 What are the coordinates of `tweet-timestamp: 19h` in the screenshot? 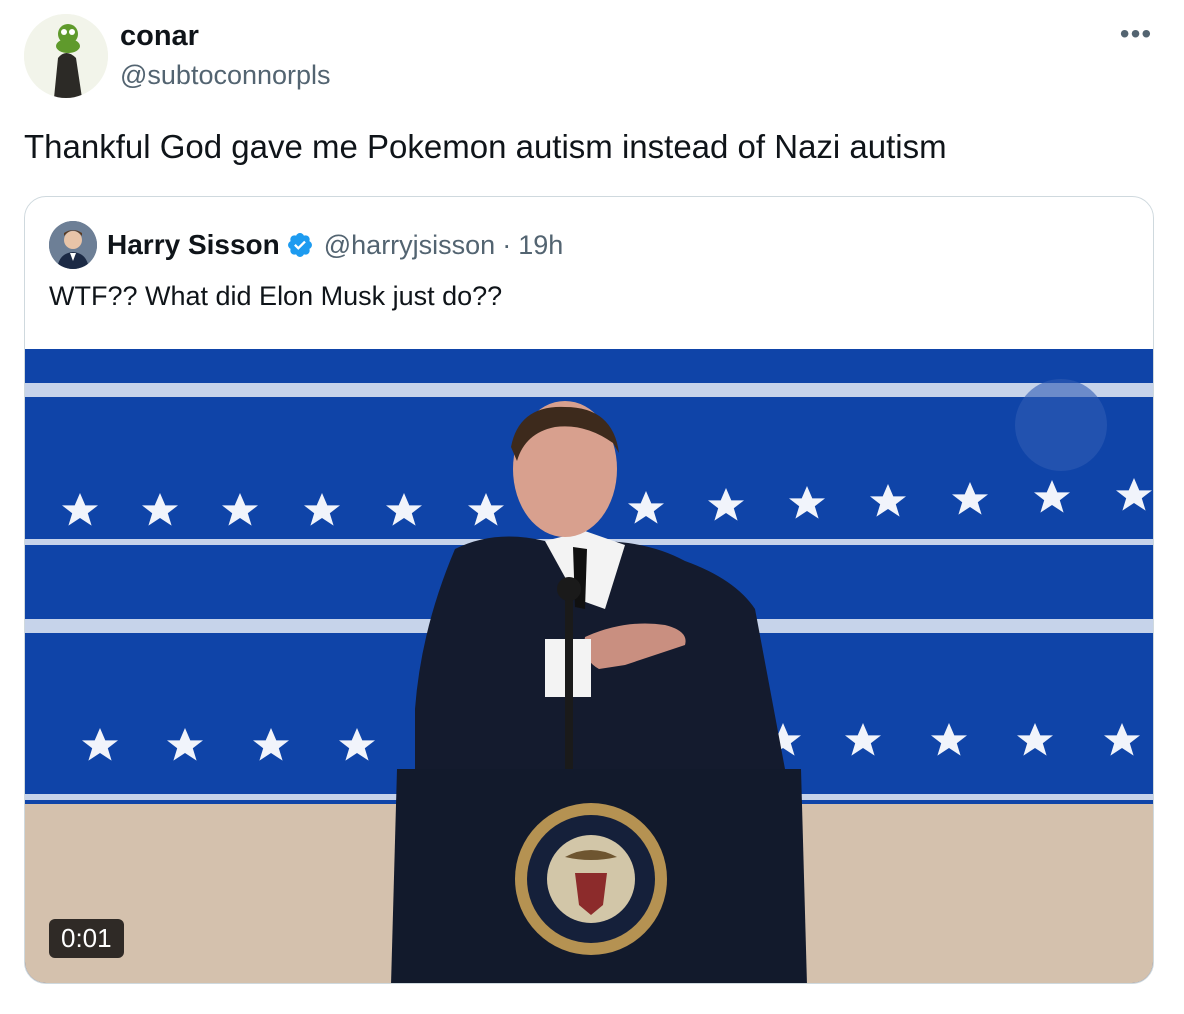 It's located at (540, 245).